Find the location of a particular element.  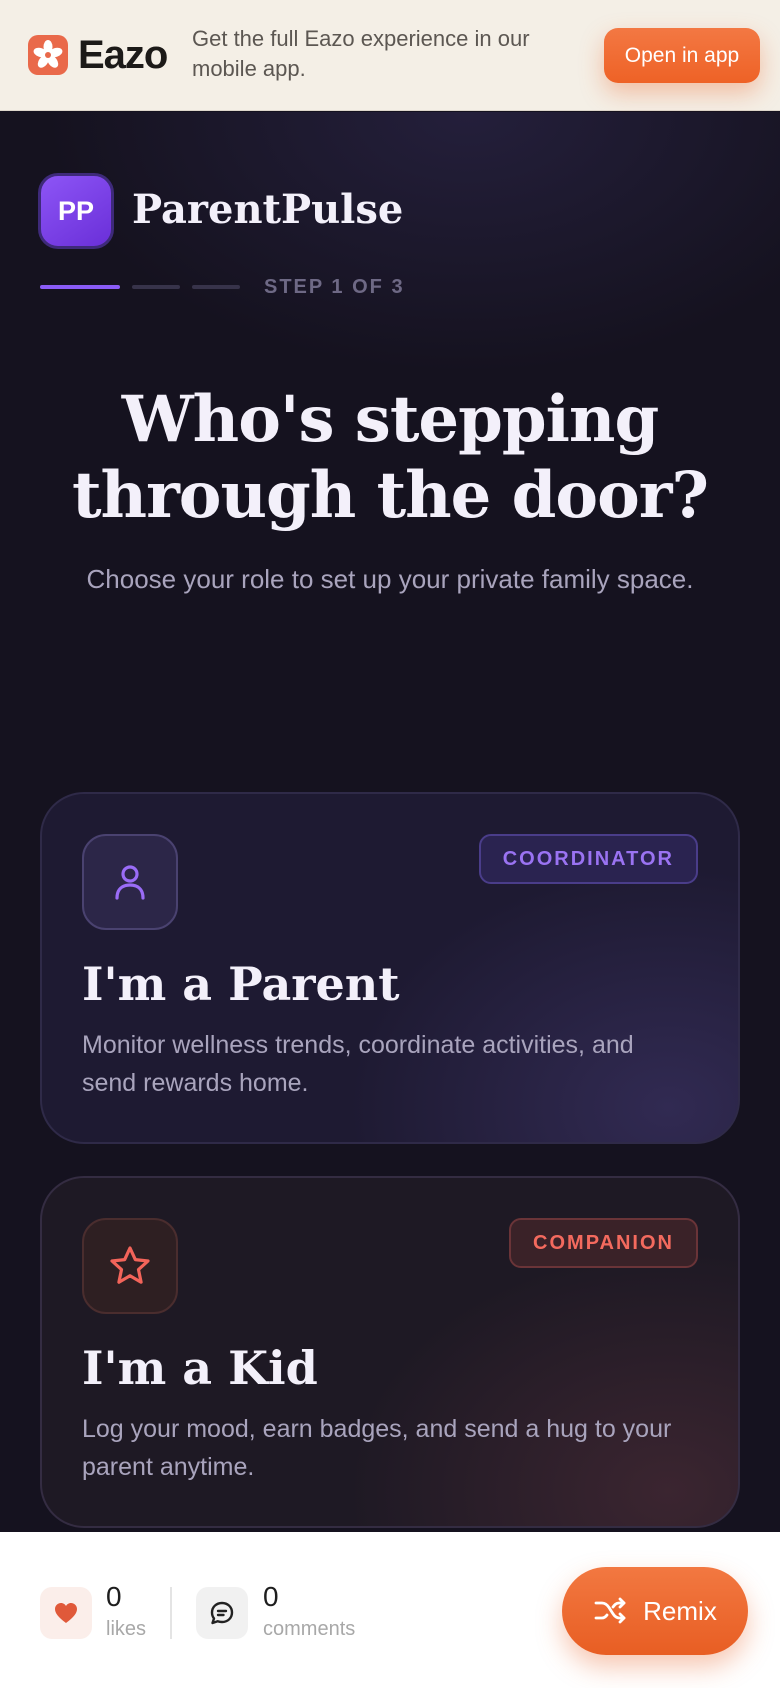

comments-count: 0 is located at coordinates (271, 1596).